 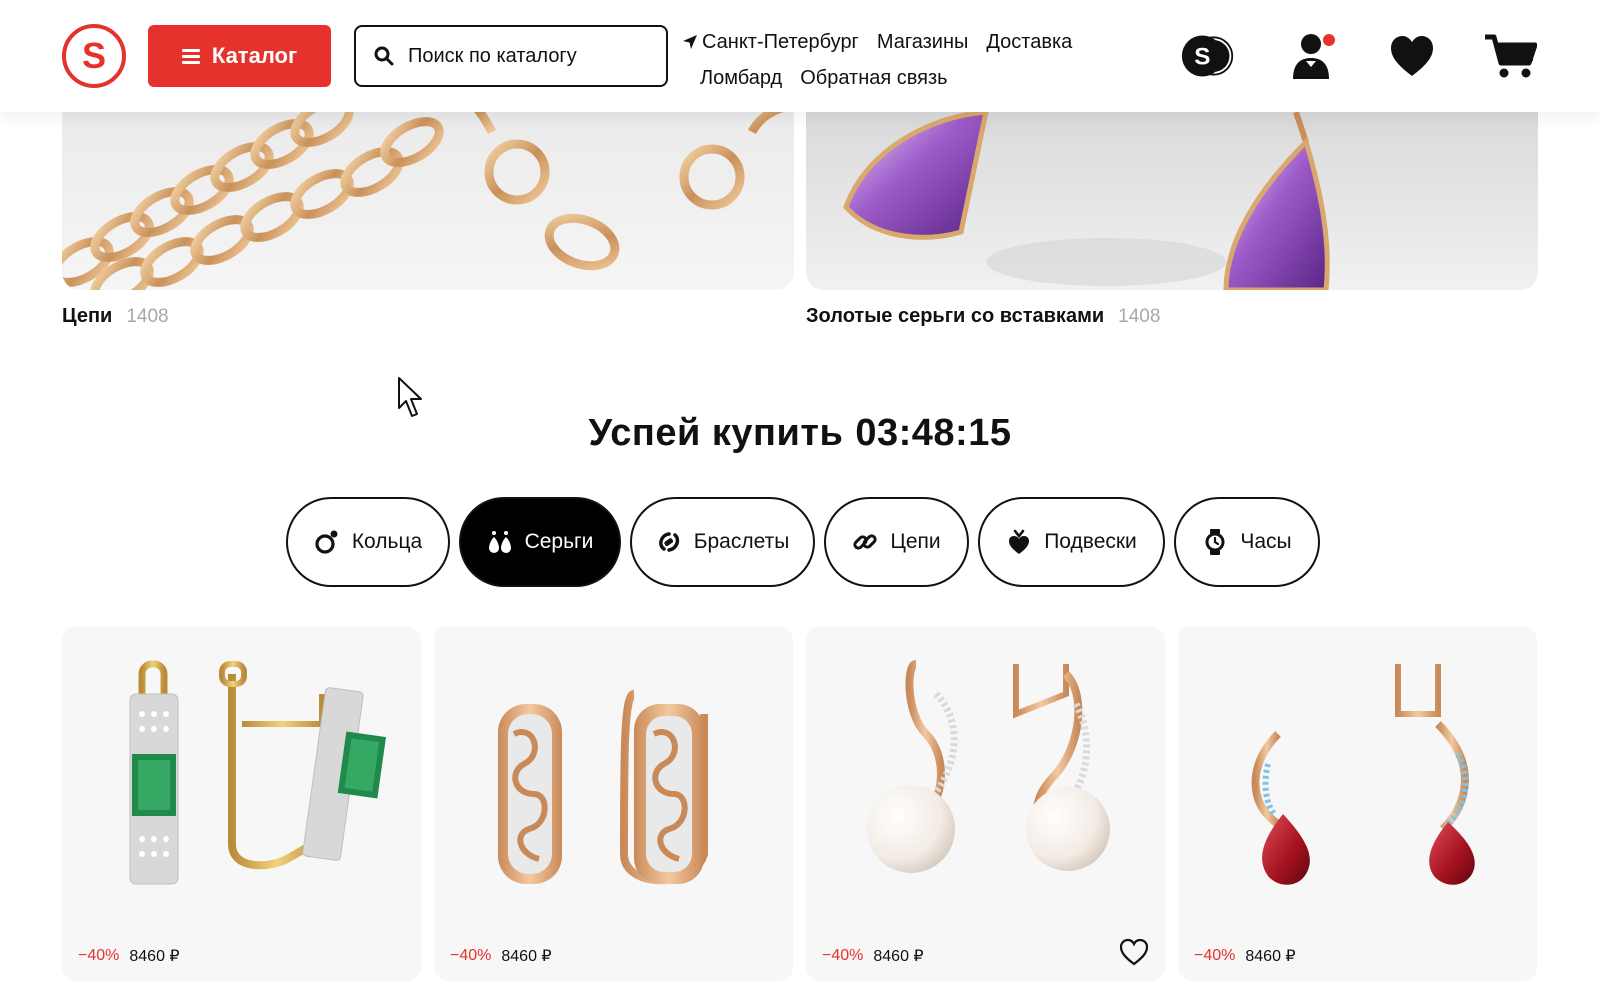 I want to click on user-icon, so click(x=1315, y=56).